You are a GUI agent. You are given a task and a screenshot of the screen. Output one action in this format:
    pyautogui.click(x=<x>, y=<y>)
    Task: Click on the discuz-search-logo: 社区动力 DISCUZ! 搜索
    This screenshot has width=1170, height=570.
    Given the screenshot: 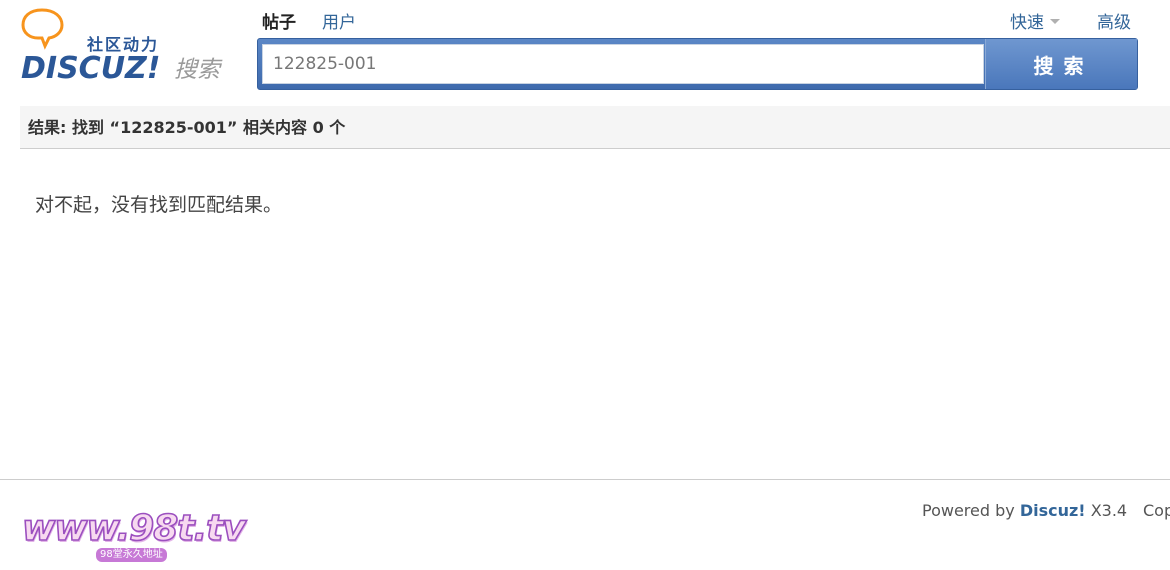 What is the action you would take?
    pyautogui.click(x=127, y=46)
    